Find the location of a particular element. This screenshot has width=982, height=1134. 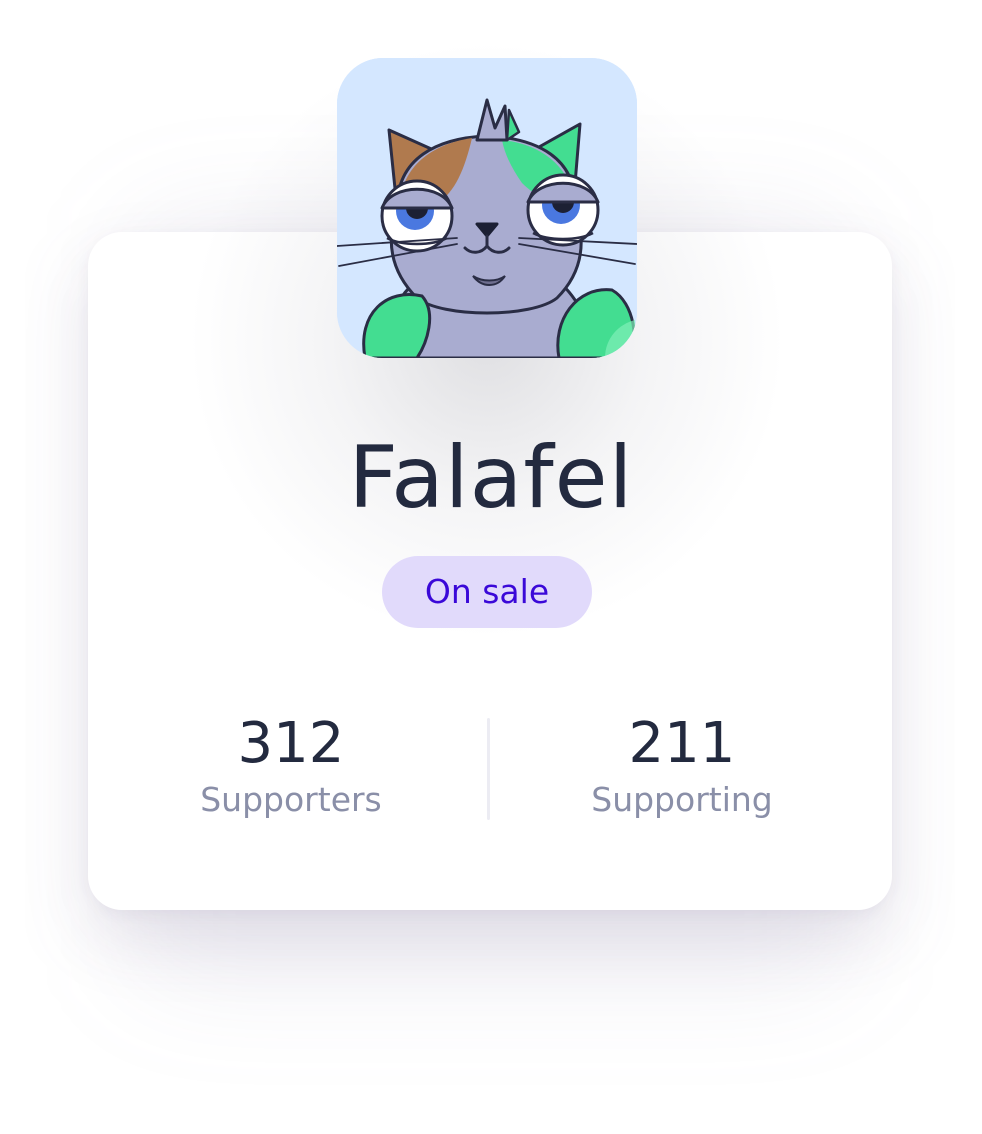

stat-label: Supporting is located at coordinates (682, 799).